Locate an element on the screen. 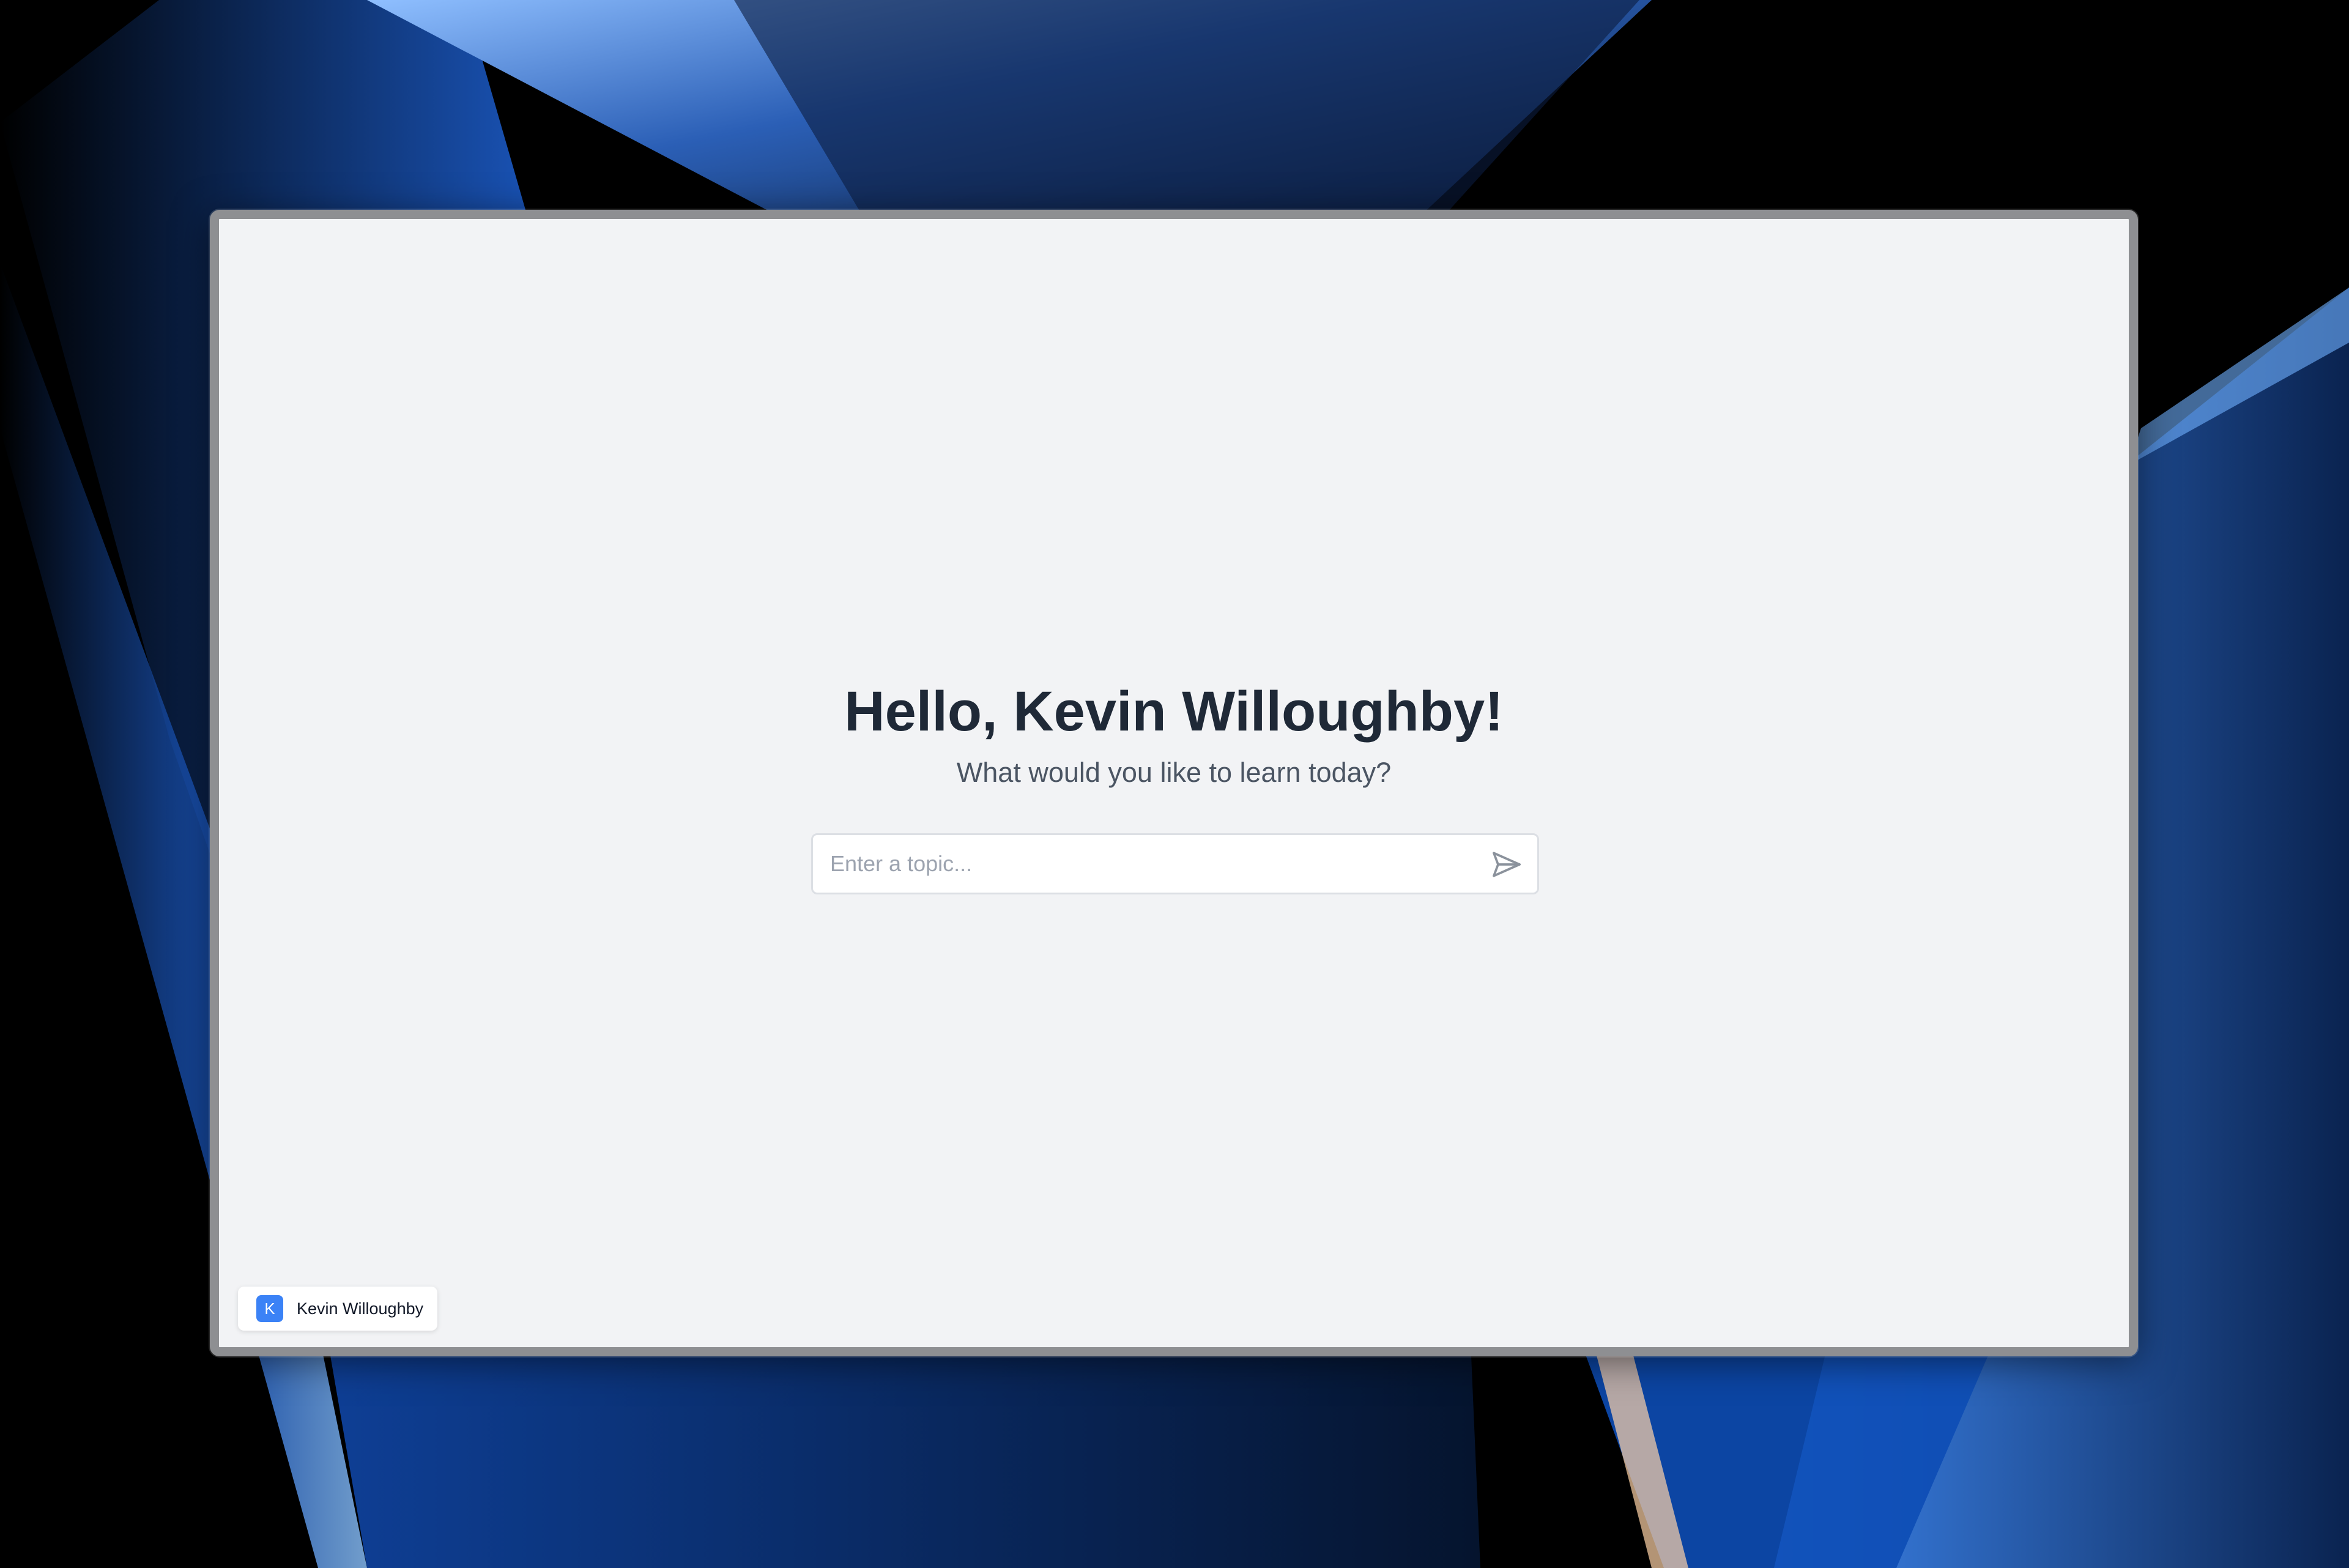 Image resolution: width=2349 pixels, height=1568 pixels. user-name: Kevin Willoughby is located at coordinates (360, 1308).